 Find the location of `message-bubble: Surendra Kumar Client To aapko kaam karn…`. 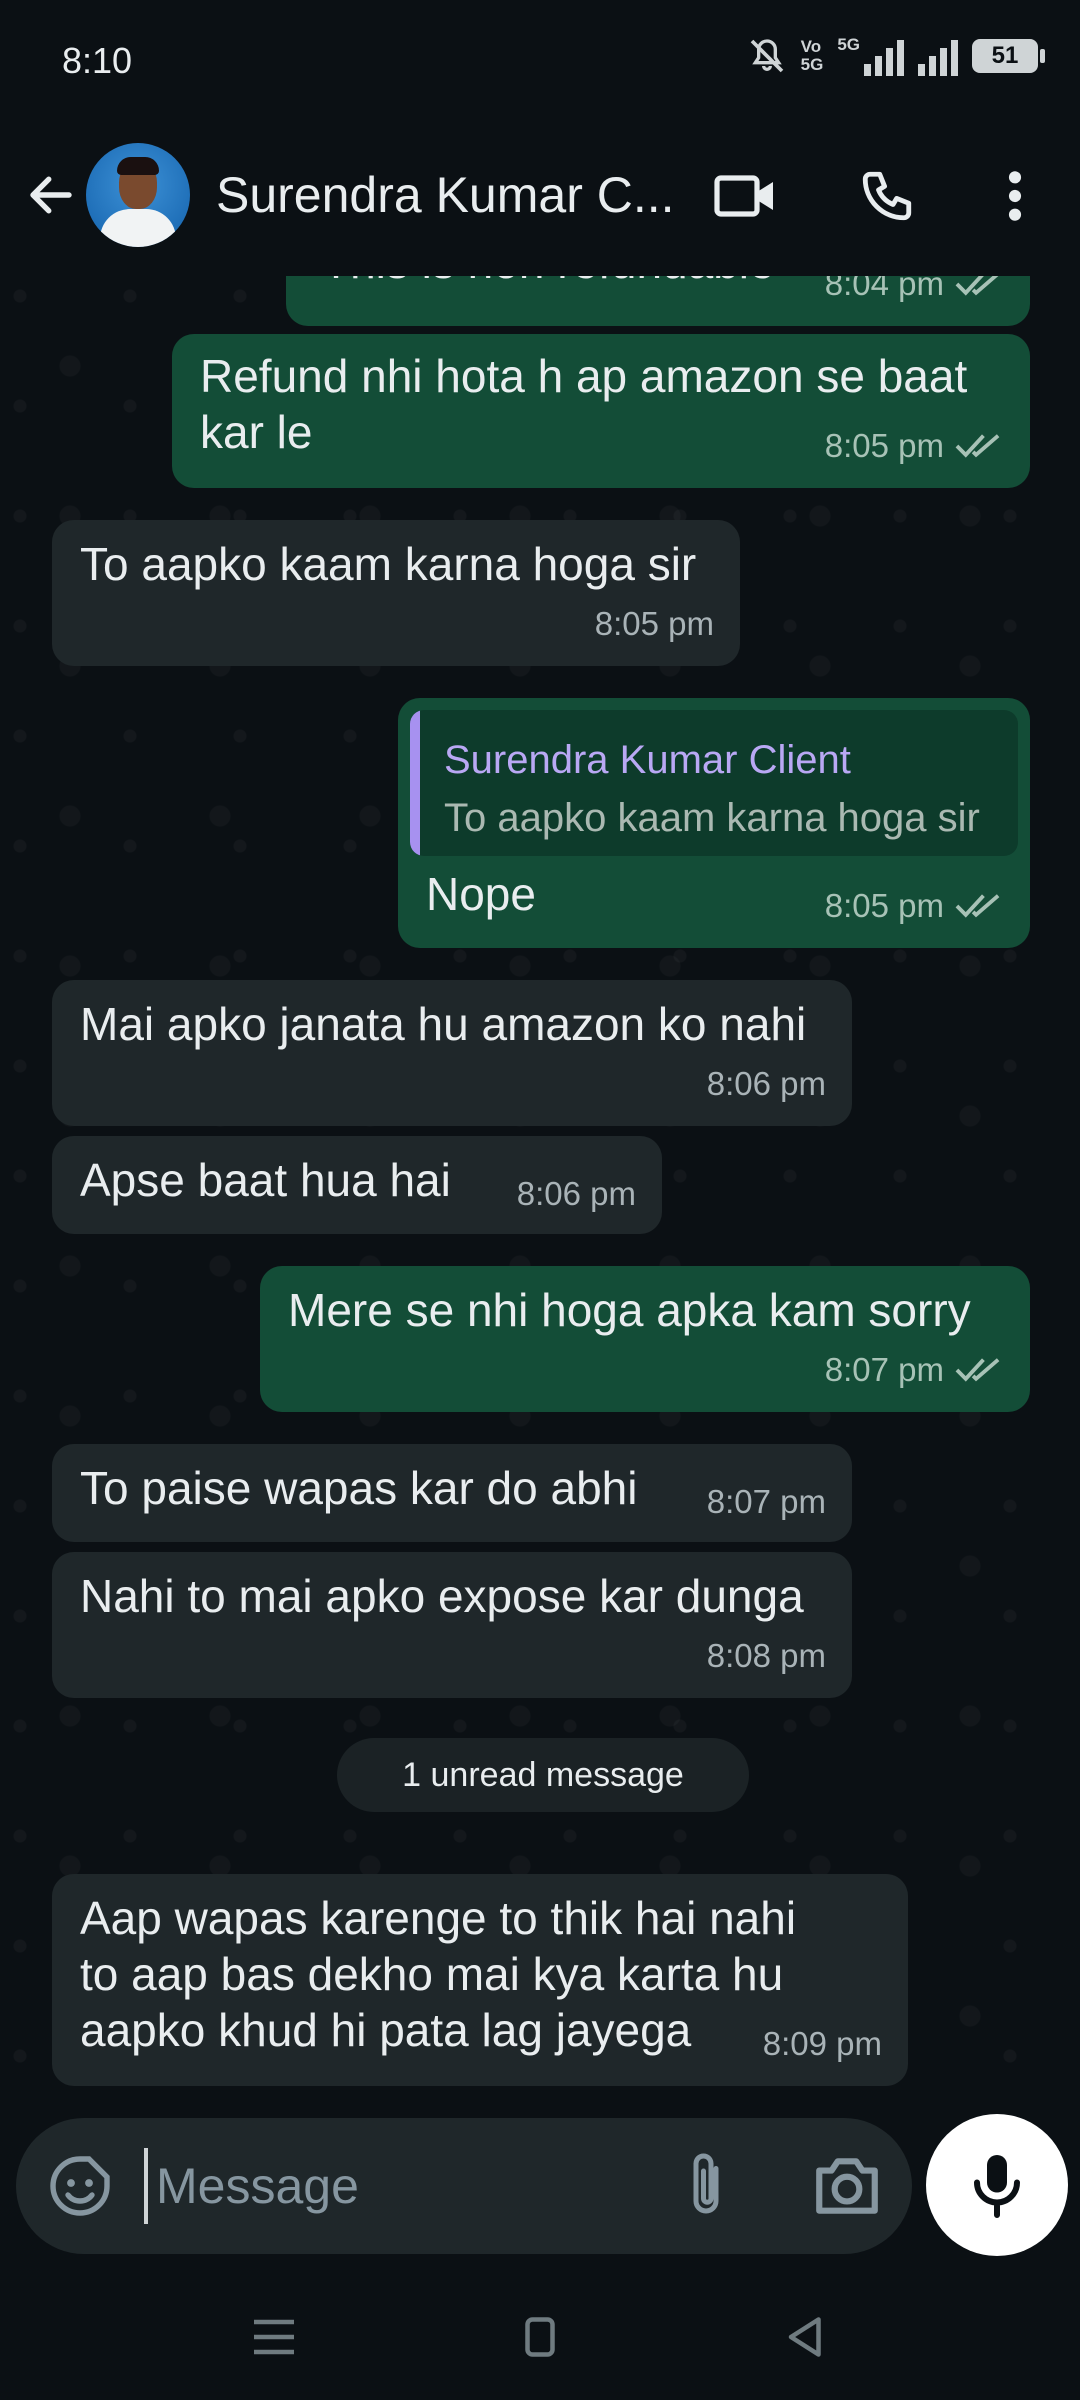

message-bubble: Surendra Kumar Client To aapko kaam karn… is located at coordinates (714, 823).